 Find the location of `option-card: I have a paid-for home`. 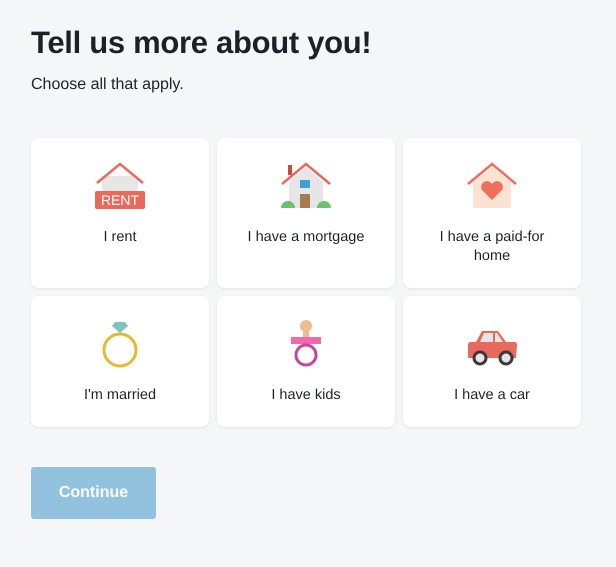

option-card: I have a paid-for home is located at coordinates (492, 213).